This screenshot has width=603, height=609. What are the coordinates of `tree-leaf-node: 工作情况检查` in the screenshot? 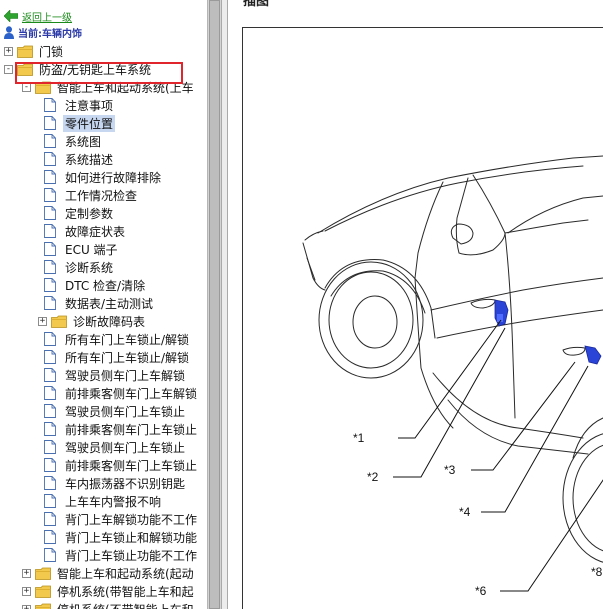 It's located at (91, 195).